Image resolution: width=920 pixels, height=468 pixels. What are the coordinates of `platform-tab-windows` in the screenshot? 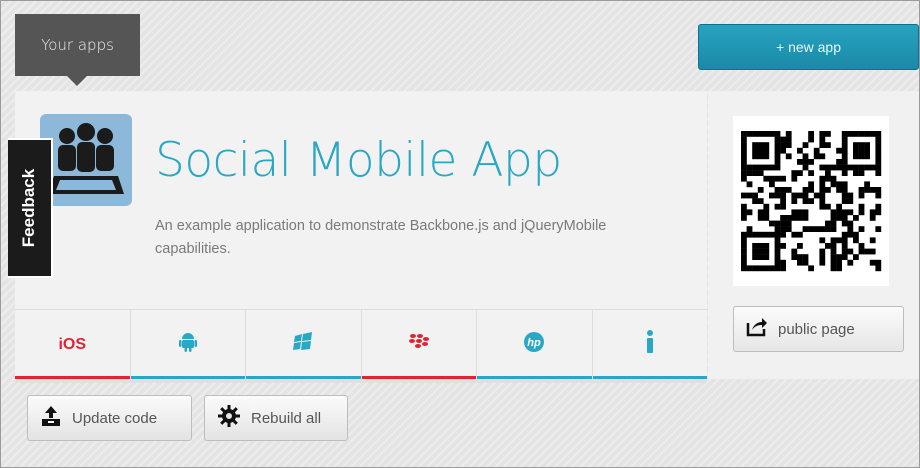 It's located at (304, 344).